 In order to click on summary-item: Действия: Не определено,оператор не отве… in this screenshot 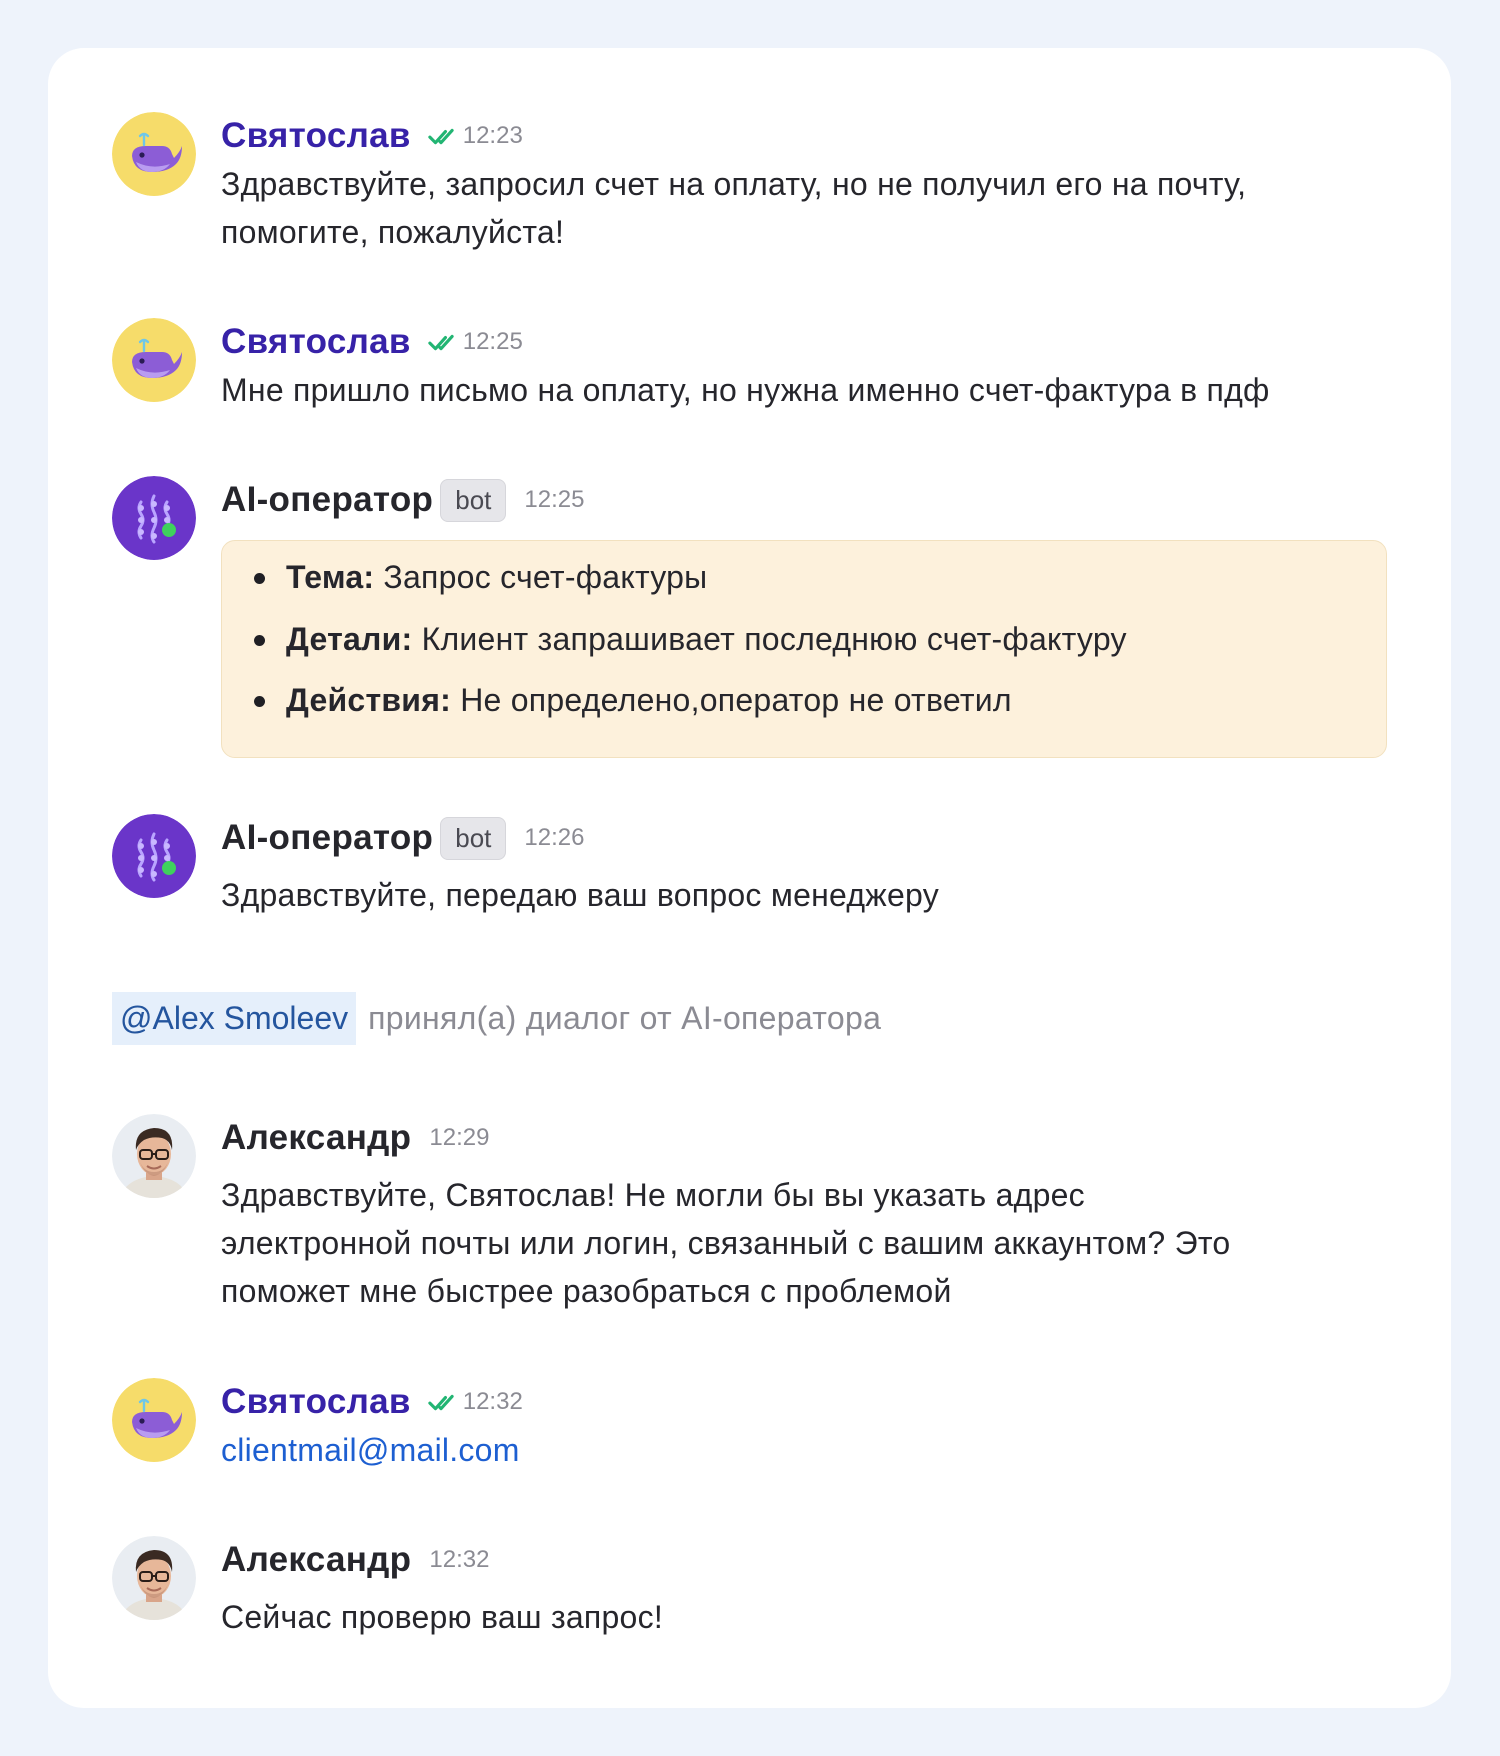, I will do `click(818, 700)`.